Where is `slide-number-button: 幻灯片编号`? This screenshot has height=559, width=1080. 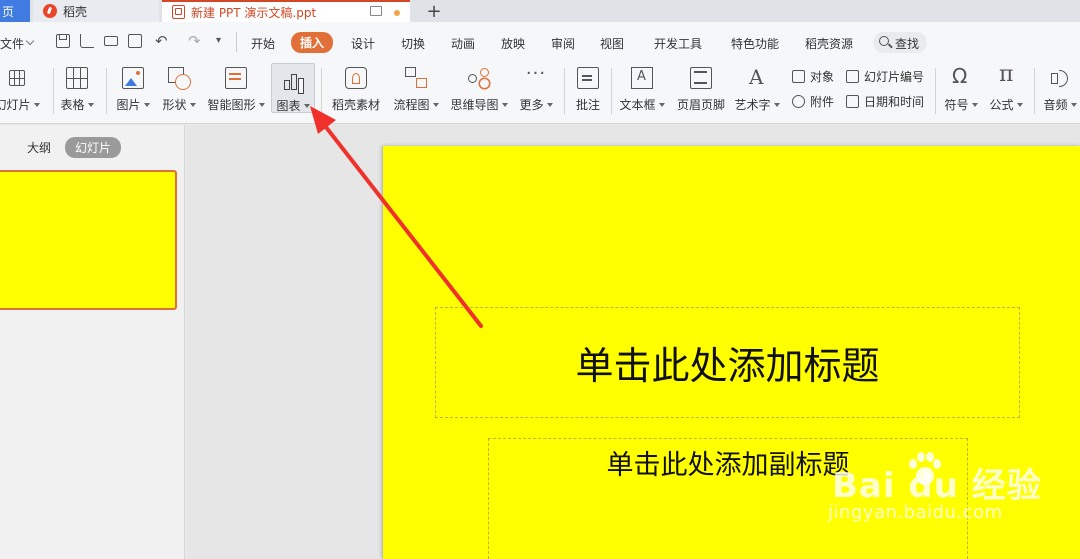 slide-number-button: 幻灯片编号 is located at coordinates (885, 76).